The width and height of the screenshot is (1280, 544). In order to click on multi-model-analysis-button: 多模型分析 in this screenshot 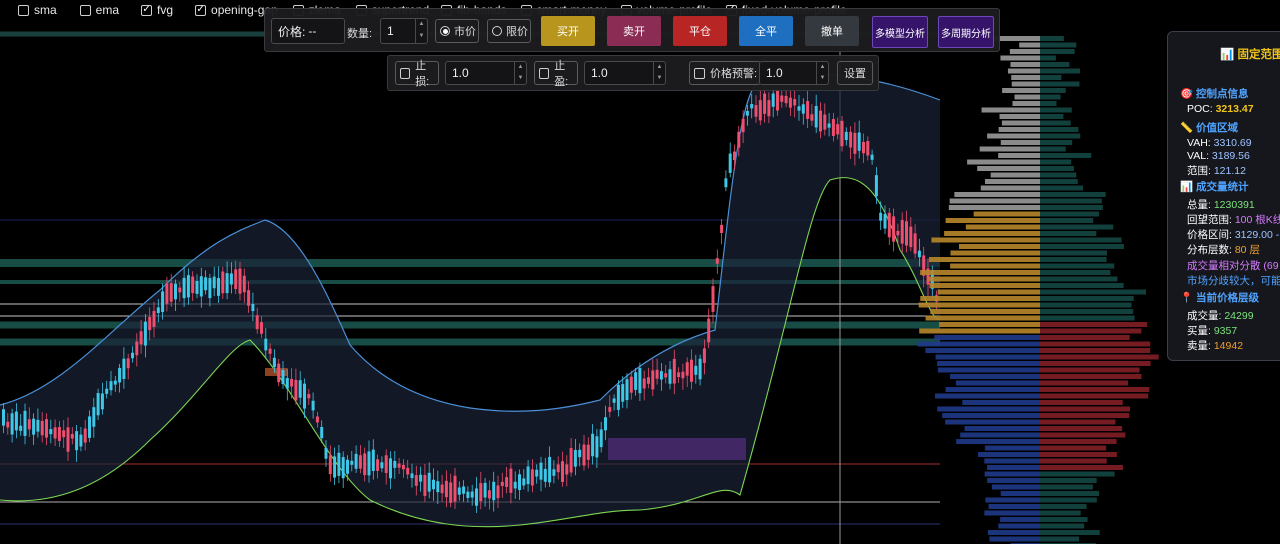, I will do `click(900, 32)`.